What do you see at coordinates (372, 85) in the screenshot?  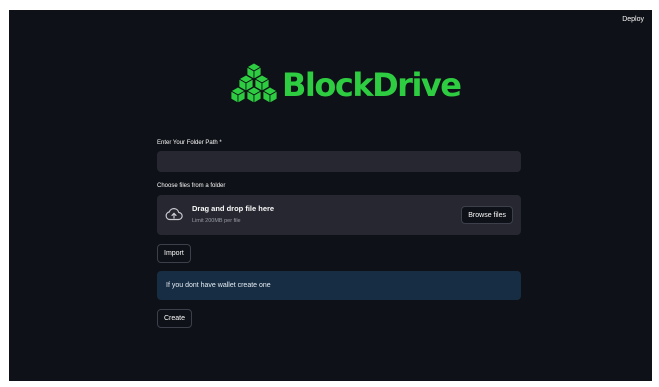 I see `logo-text: BlockDrive` at bounding box center [372, 85].